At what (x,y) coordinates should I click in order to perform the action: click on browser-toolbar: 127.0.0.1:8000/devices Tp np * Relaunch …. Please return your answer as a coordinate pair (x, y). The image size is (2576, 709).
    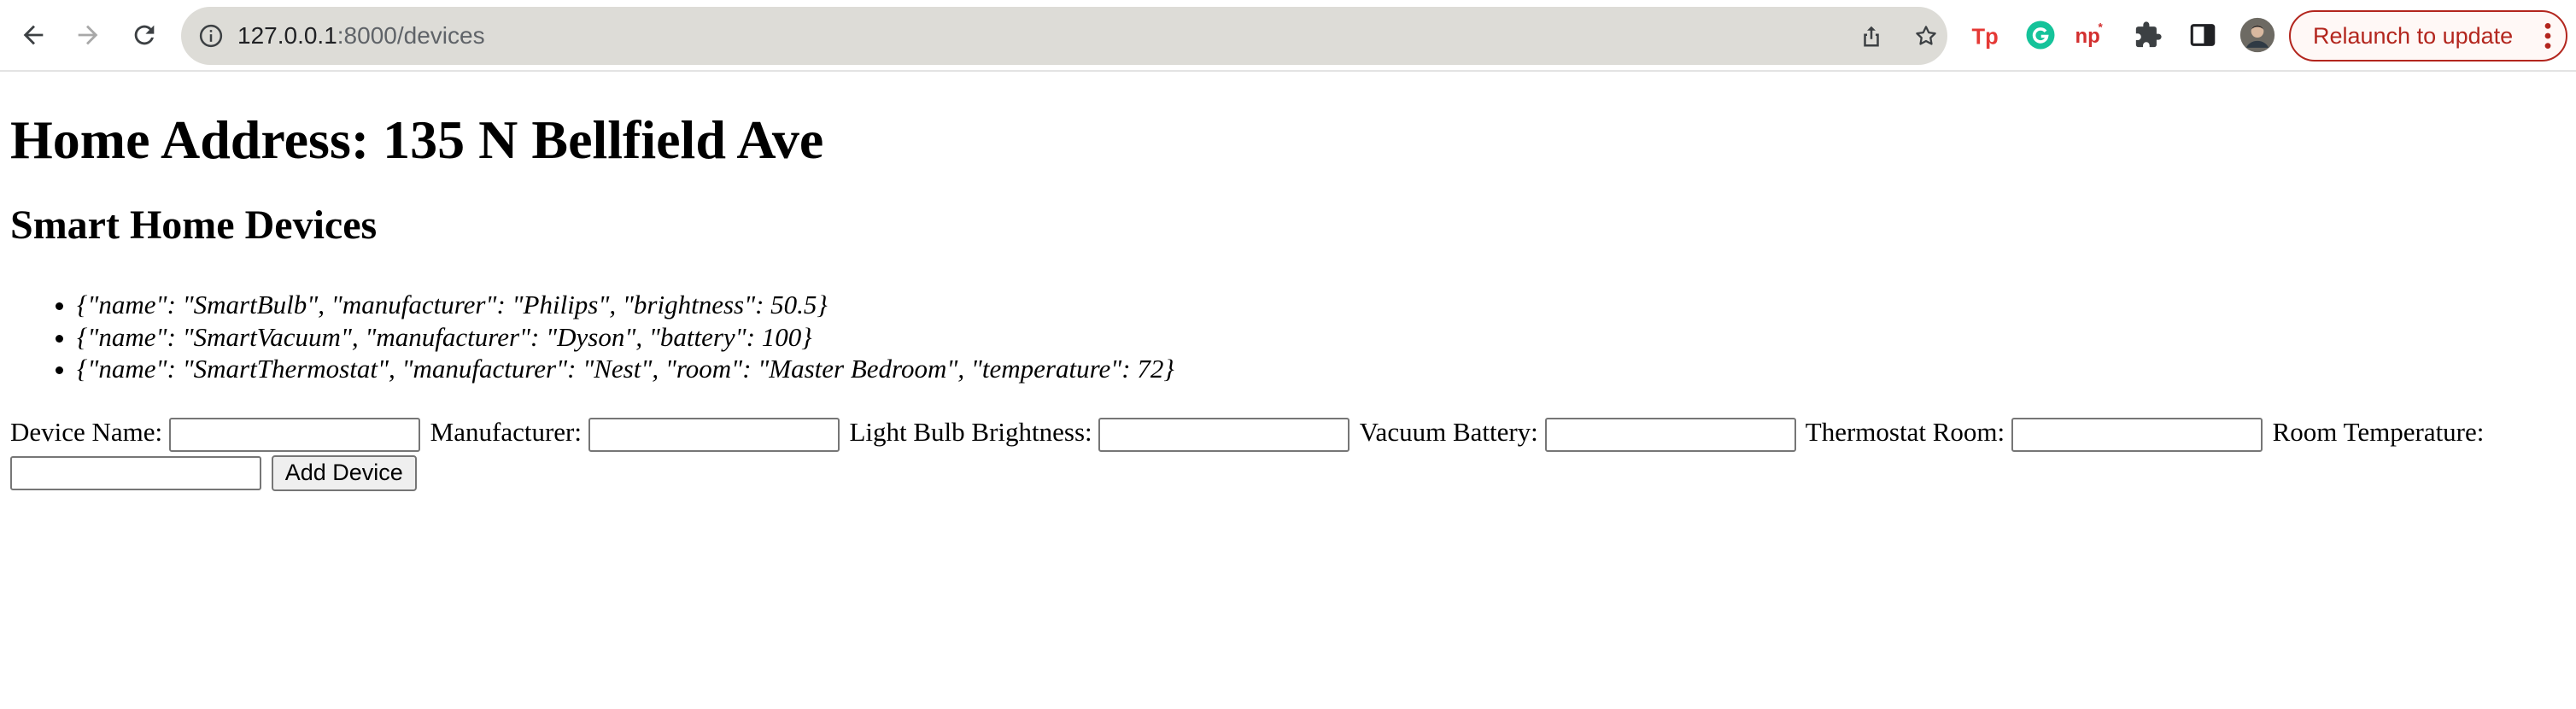
    Looking at the image, I should click on (1288, 36).